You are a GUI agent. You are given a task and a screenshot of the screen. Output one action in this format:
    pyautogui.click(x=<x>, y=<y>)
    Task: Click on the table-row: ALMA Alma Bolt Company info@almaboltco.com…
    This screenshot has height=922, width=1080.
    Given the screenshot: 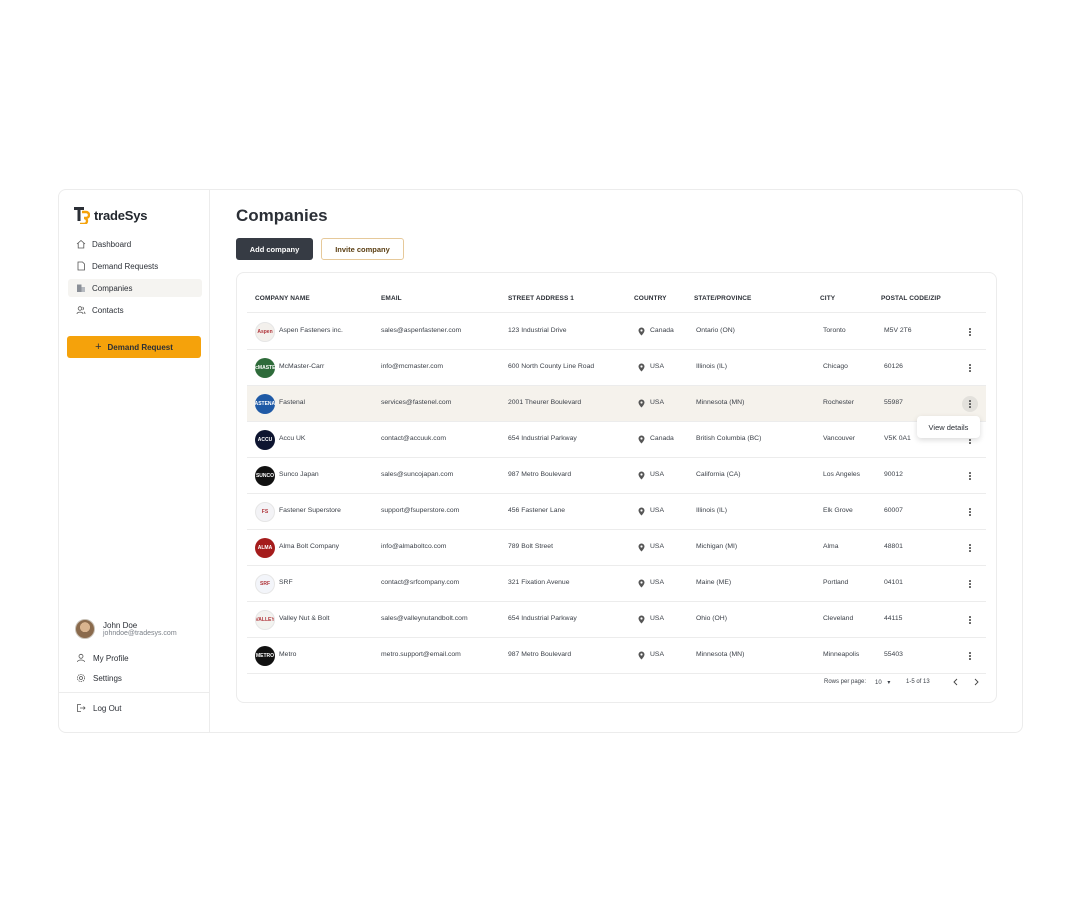 What is the action you would take?
    pyautogui.click(x=616, y=548)
    